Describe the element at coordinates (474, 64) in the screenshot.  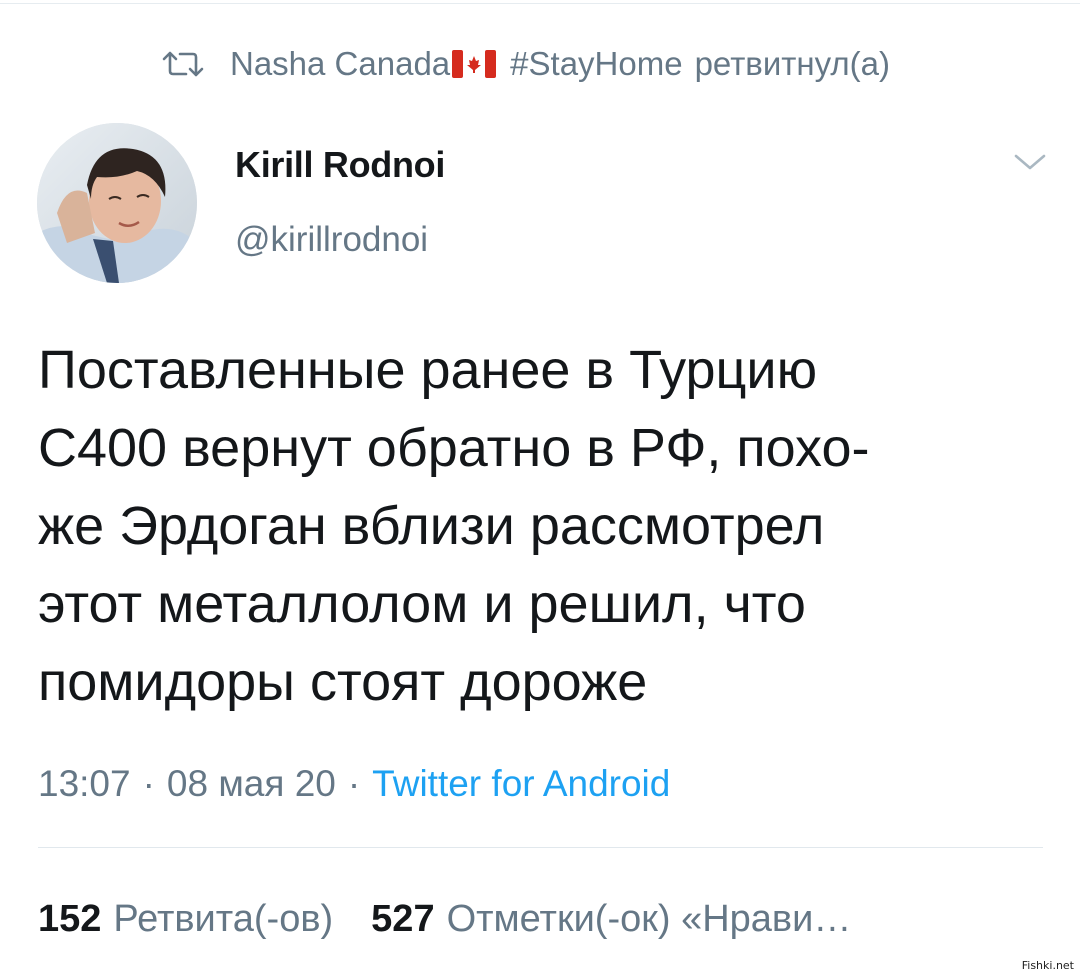
I see `canada-flag-icon` at that location.